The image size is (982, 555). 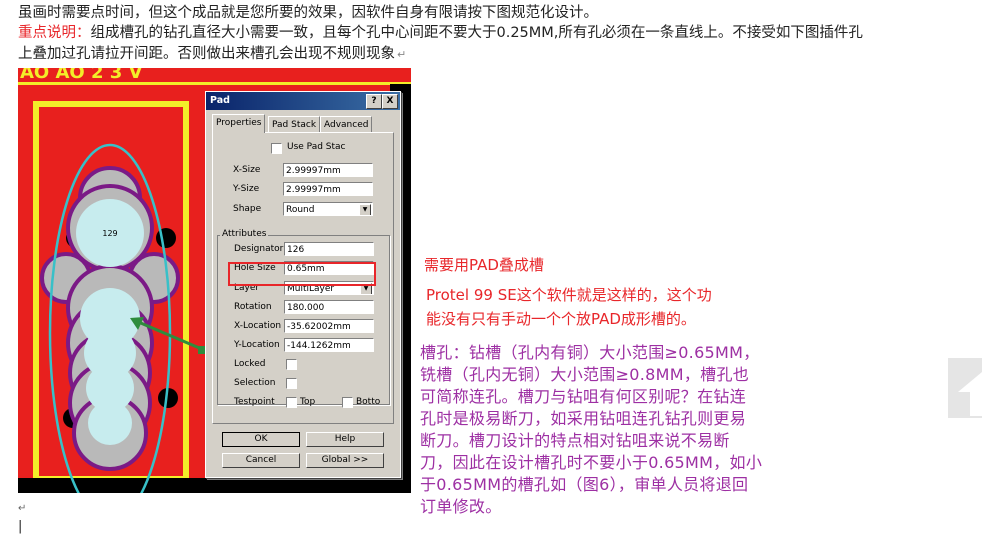 What do you see at coordinates (308, 402) in the screenshot?
I see `testpoint-top-label: Top` at bounding box center [308, 402].